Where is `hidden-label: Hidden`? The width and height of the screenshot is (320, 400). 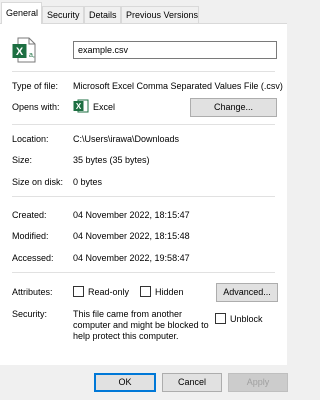 hidden-label: Hidden is located at coordinates (169, 292).